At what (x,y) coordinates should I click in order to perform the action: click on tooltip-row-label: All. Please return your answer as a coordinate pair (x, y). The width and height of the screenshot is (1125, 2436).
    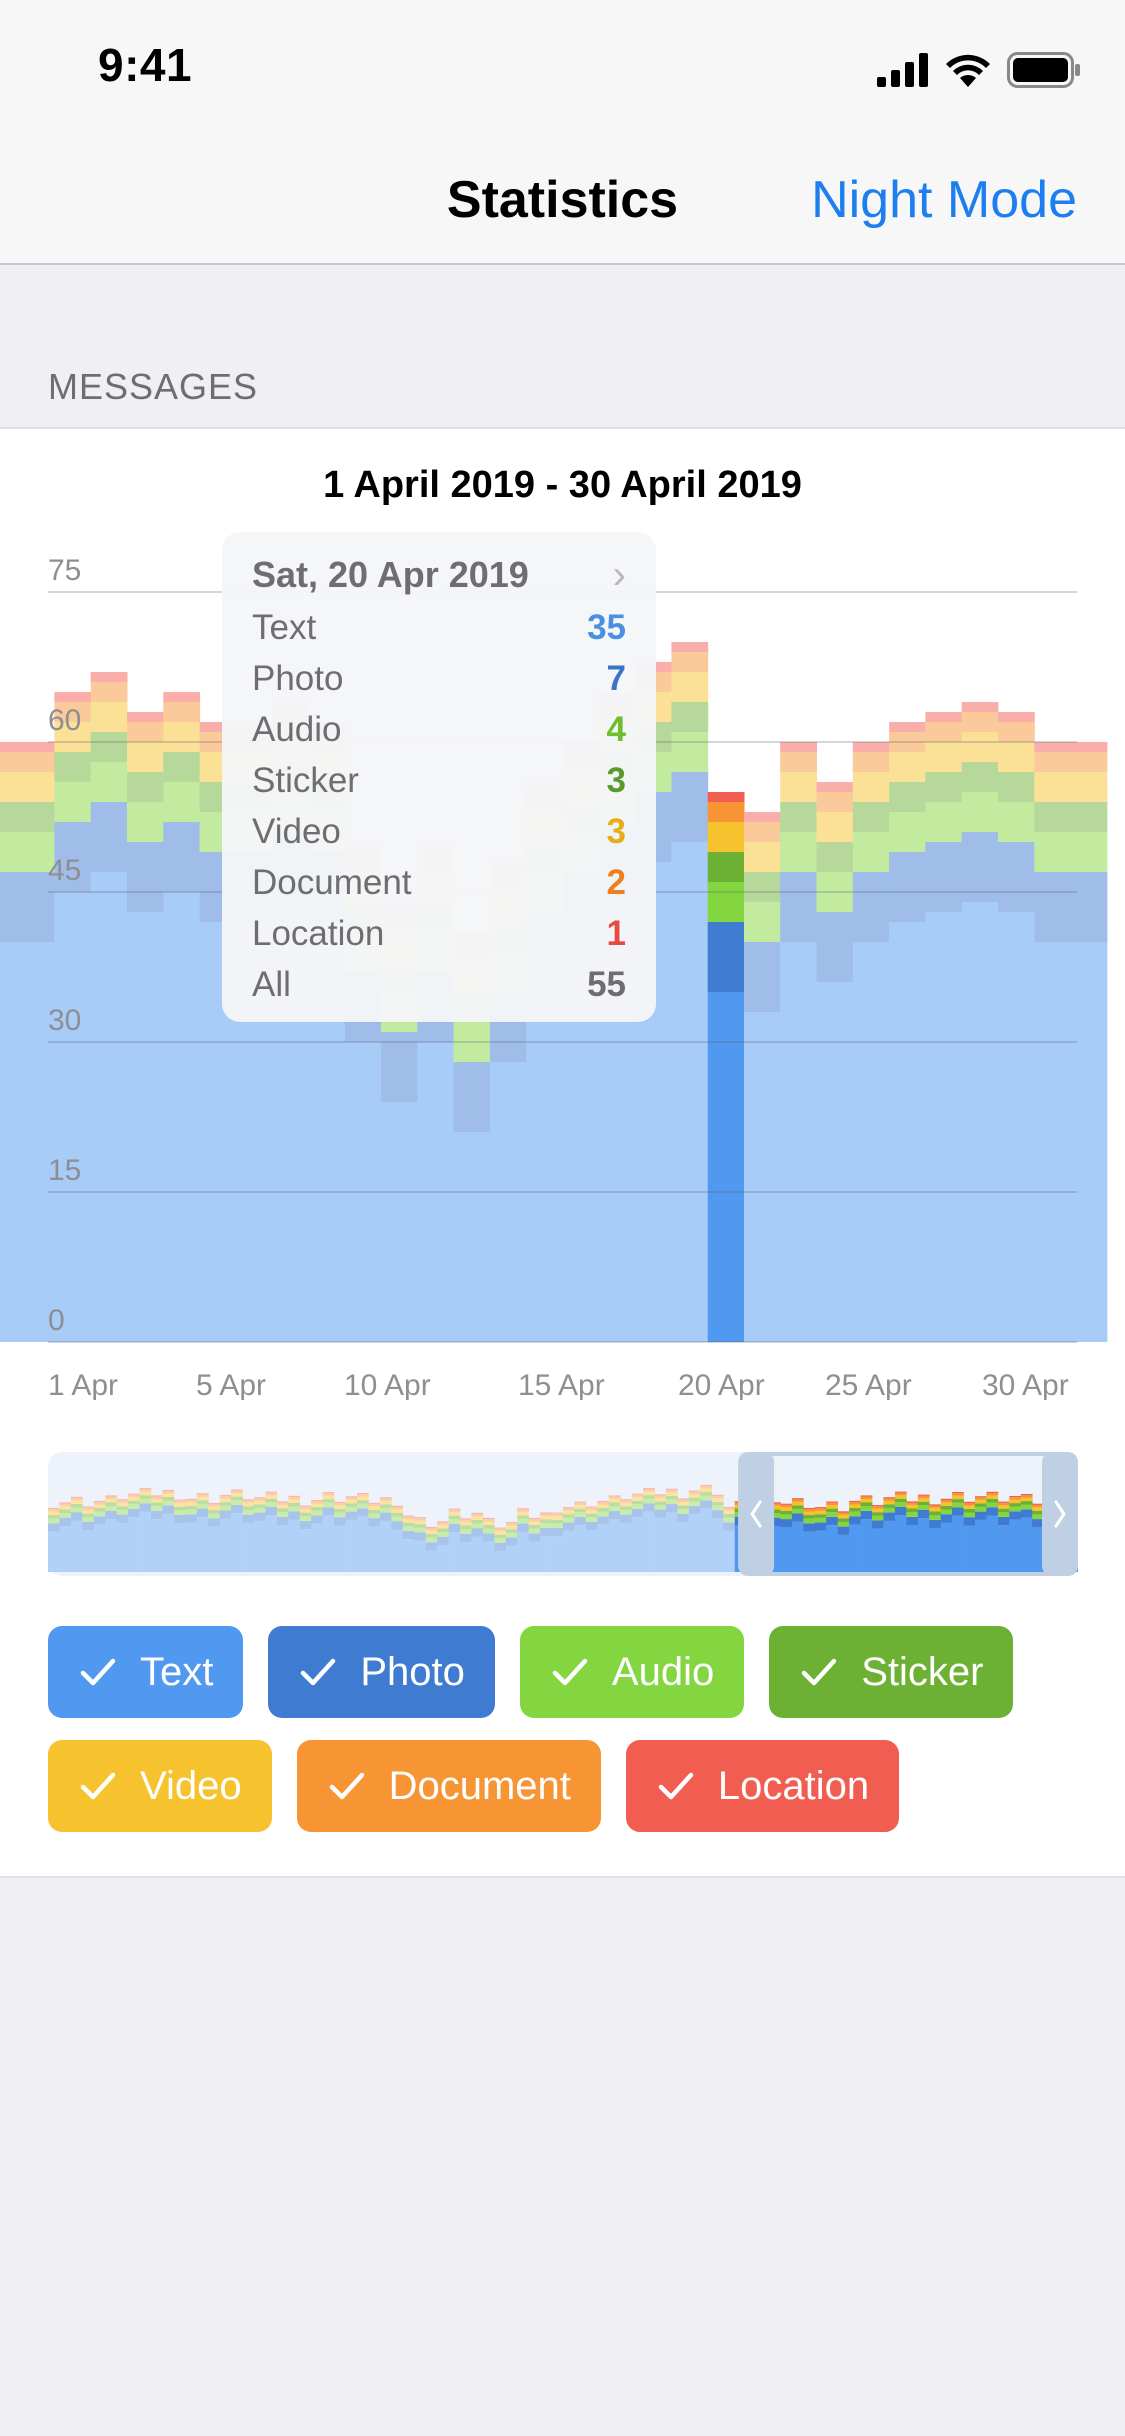
    Looking at the image, I should click on (271, 984).